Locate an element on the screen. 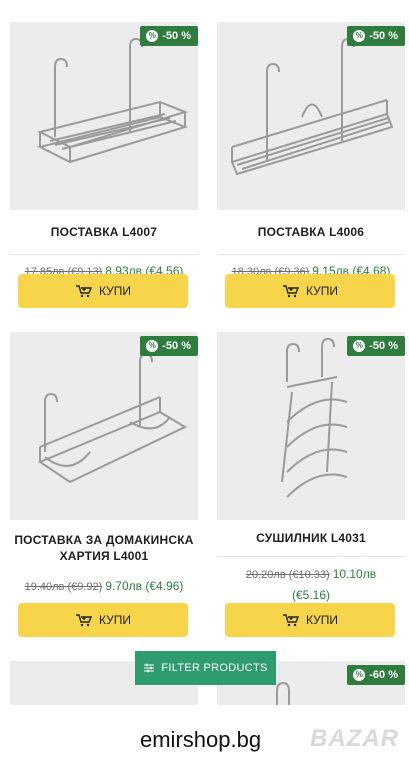  site-name: emirshop.bg is located at coordinates (201, 739).